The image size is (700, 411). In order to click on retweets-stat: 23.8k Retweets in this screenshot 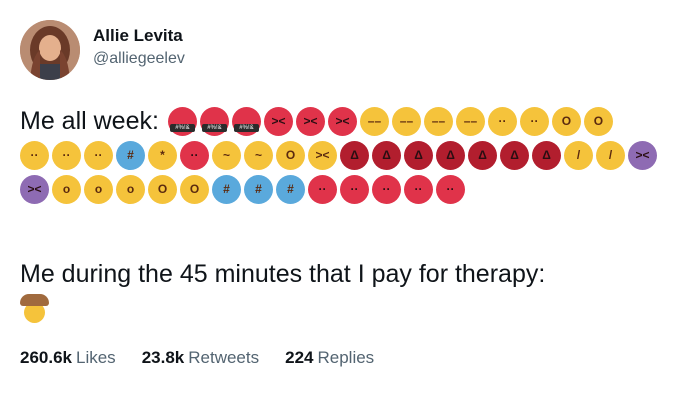, I will do `click(200, 358)`.